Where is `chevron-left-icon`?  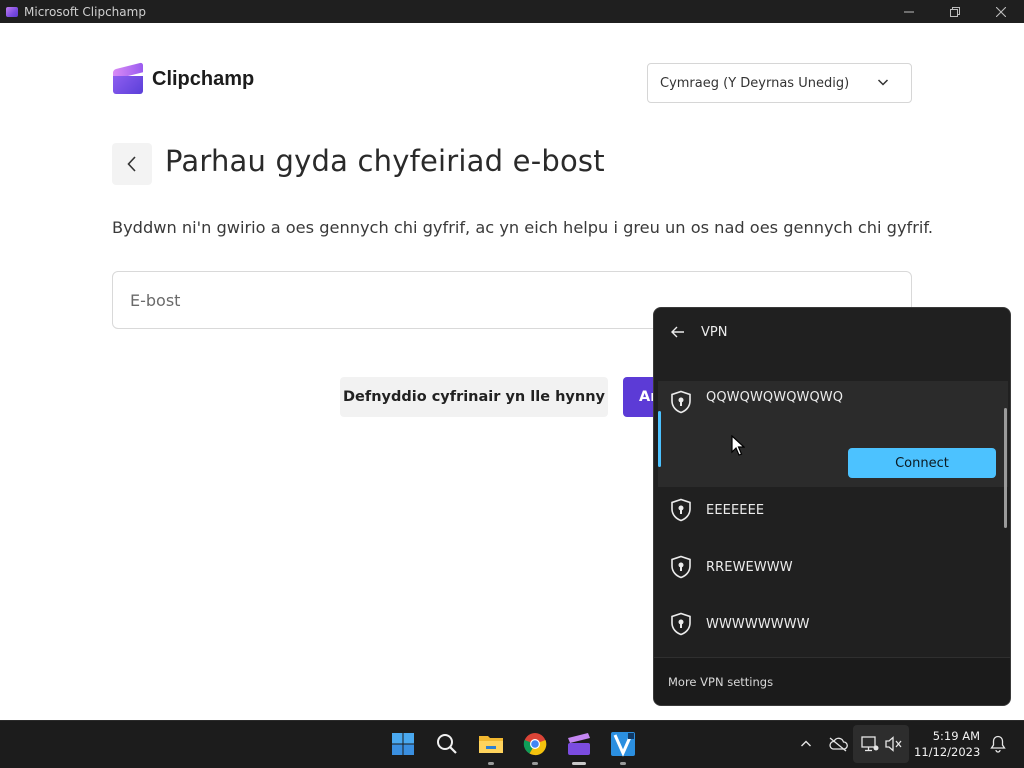
chevron-left-icon is located at coordinates (131, 164).